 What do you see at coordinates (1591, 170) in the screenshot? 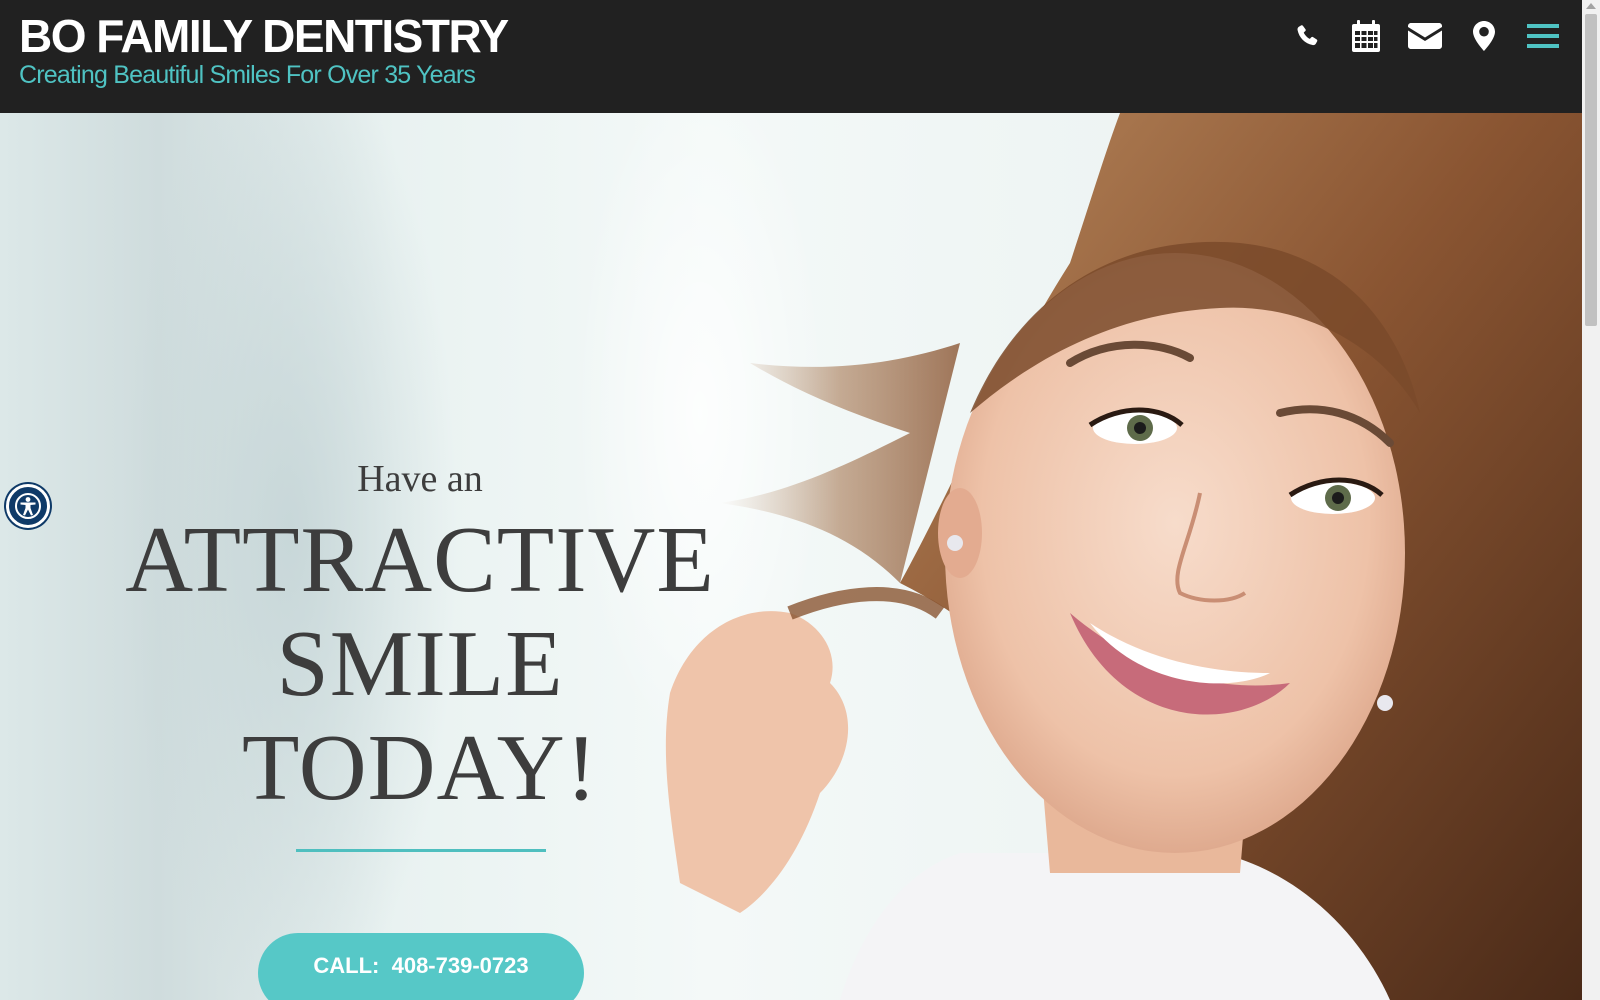
I see `scrollbar-thumb` at bounding box center [1591, 170].